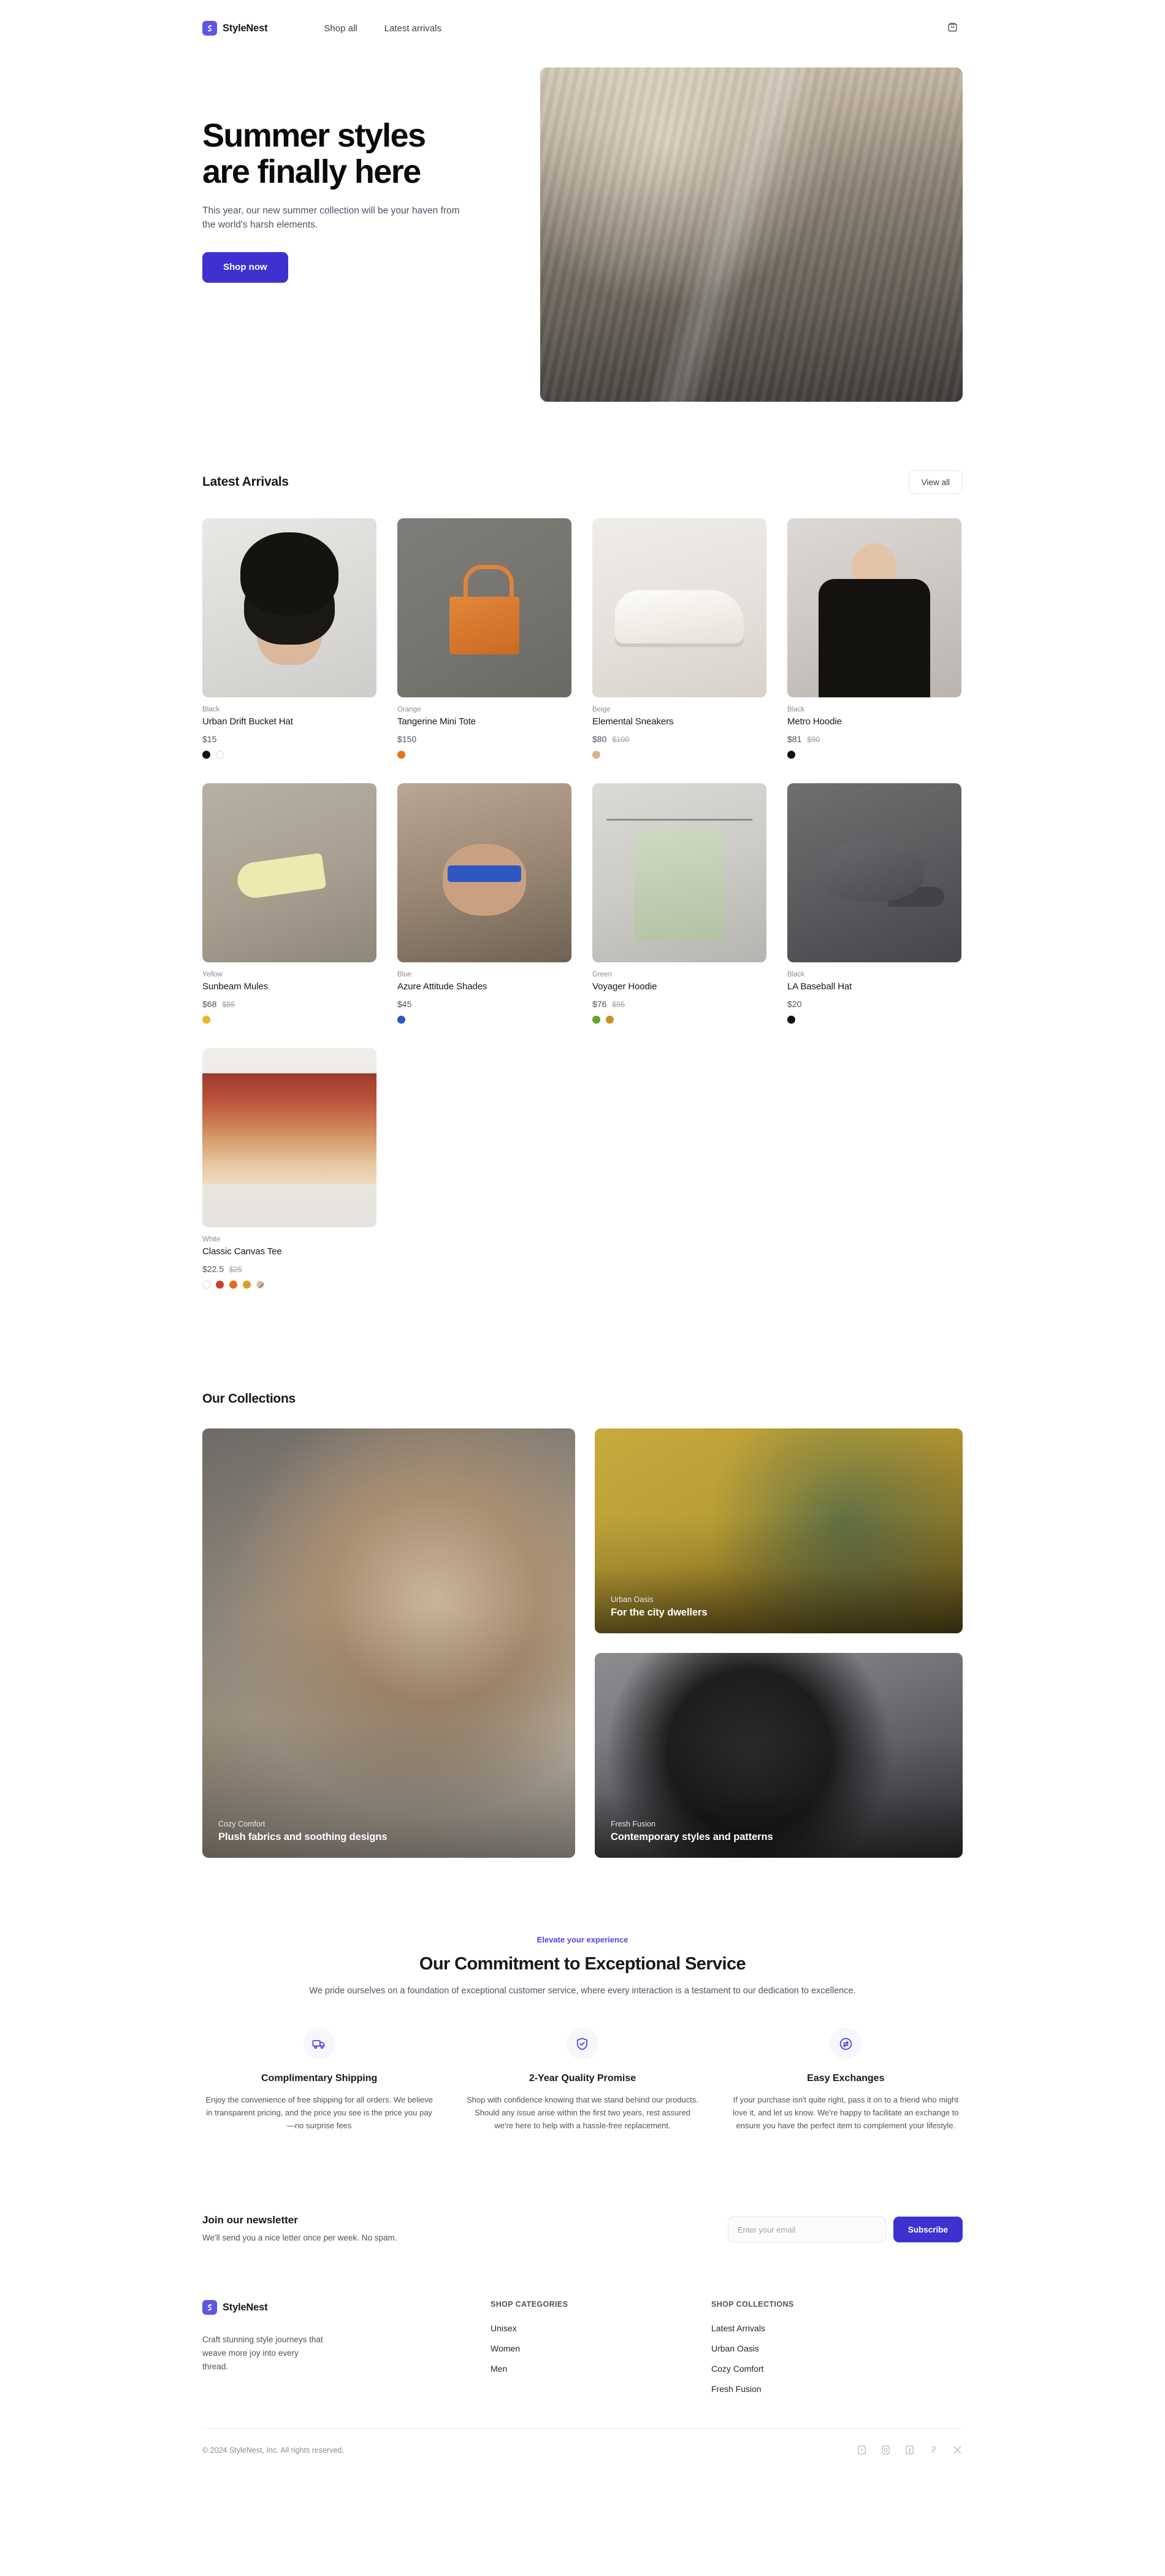  I want to click on nav-item-latest-arrivals: Latest arrivals, so click(413, 28).